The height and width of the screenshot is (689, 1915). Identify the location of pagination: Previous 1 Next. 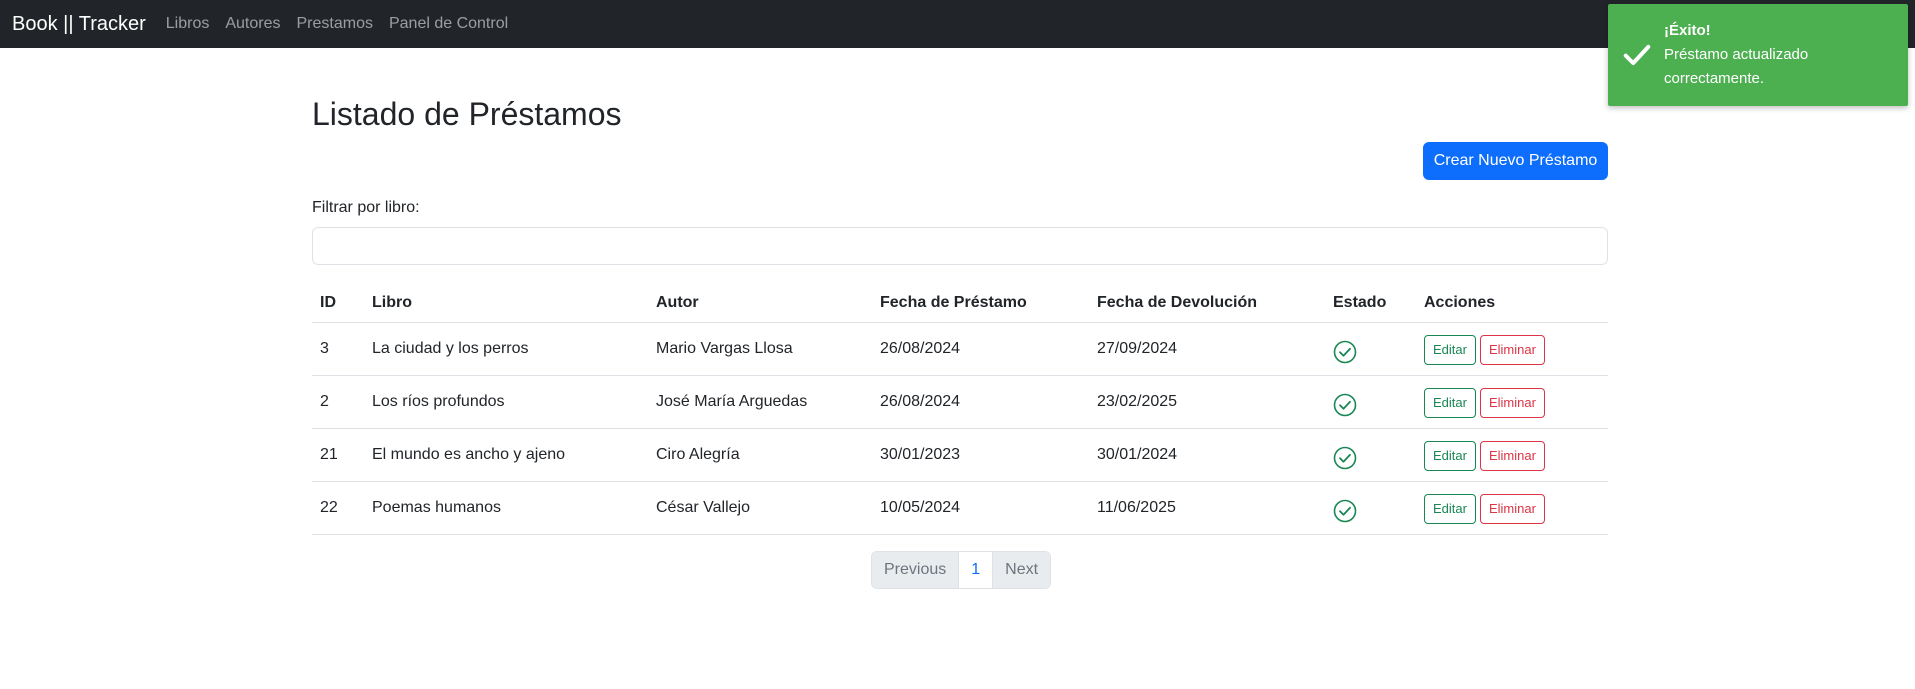
(961, 570).